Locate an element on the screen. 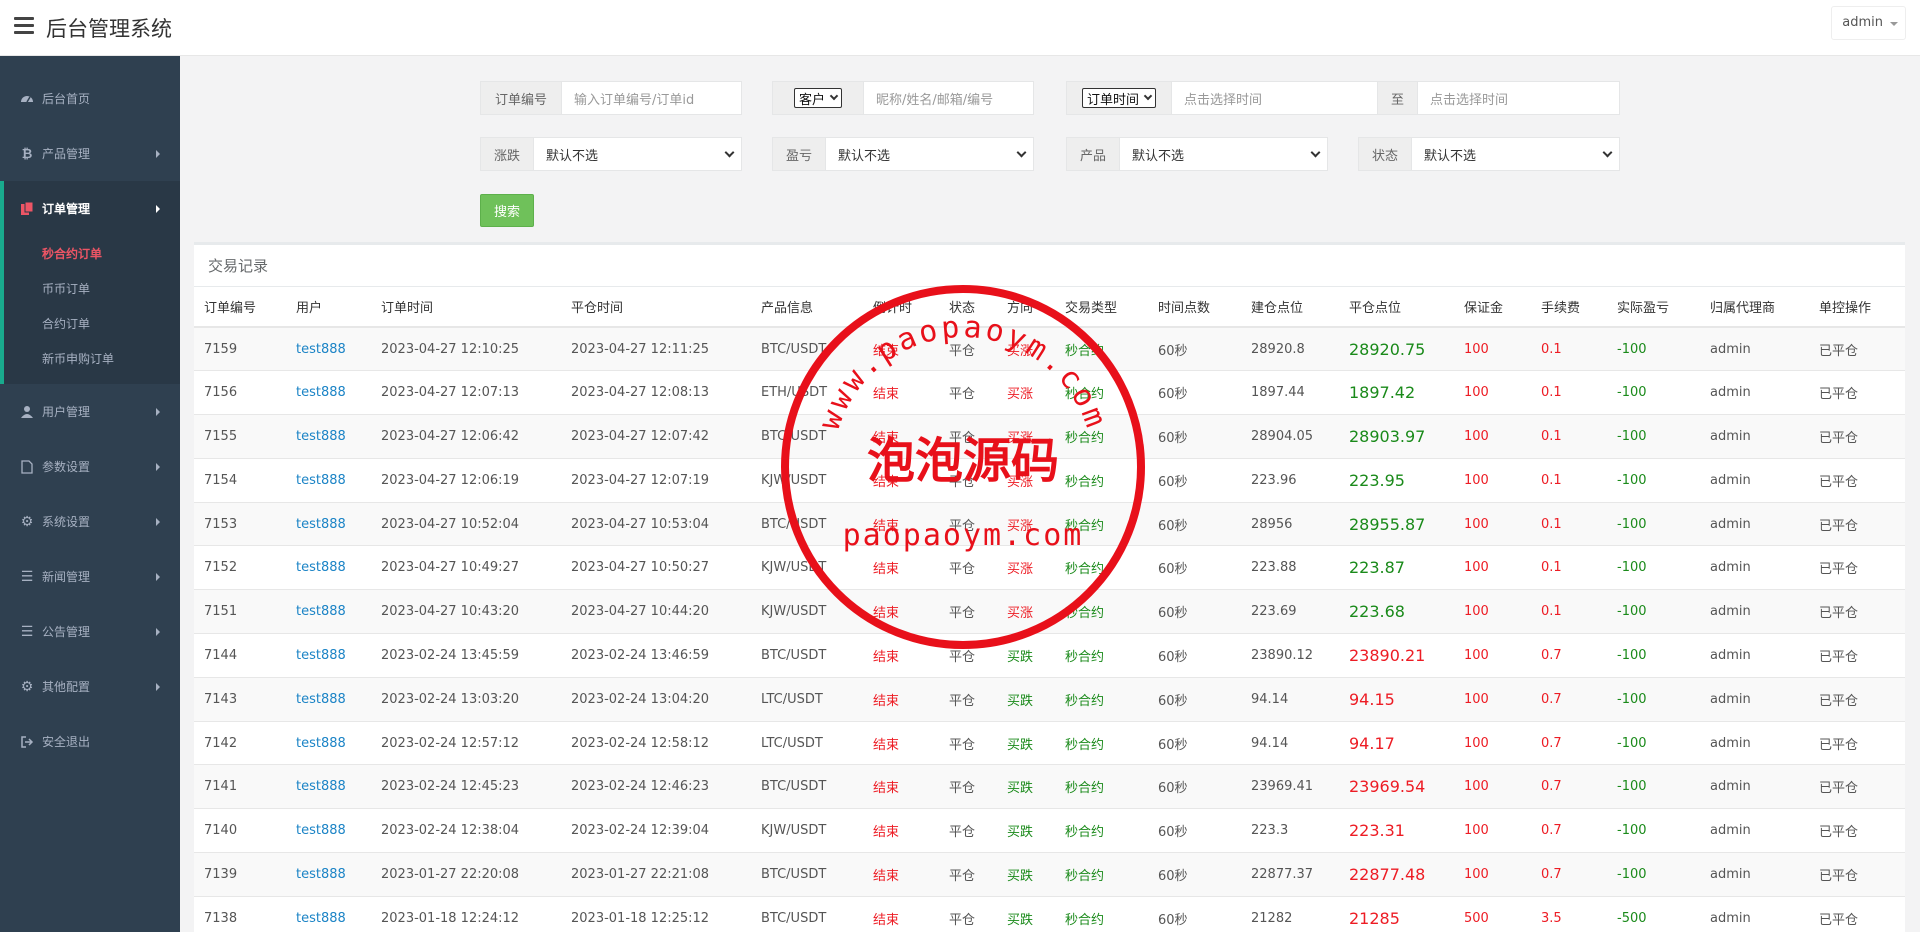 The image size is (1920, 932). sidebar-item-logout: 安全退出 is located at coordinates (90, 741).